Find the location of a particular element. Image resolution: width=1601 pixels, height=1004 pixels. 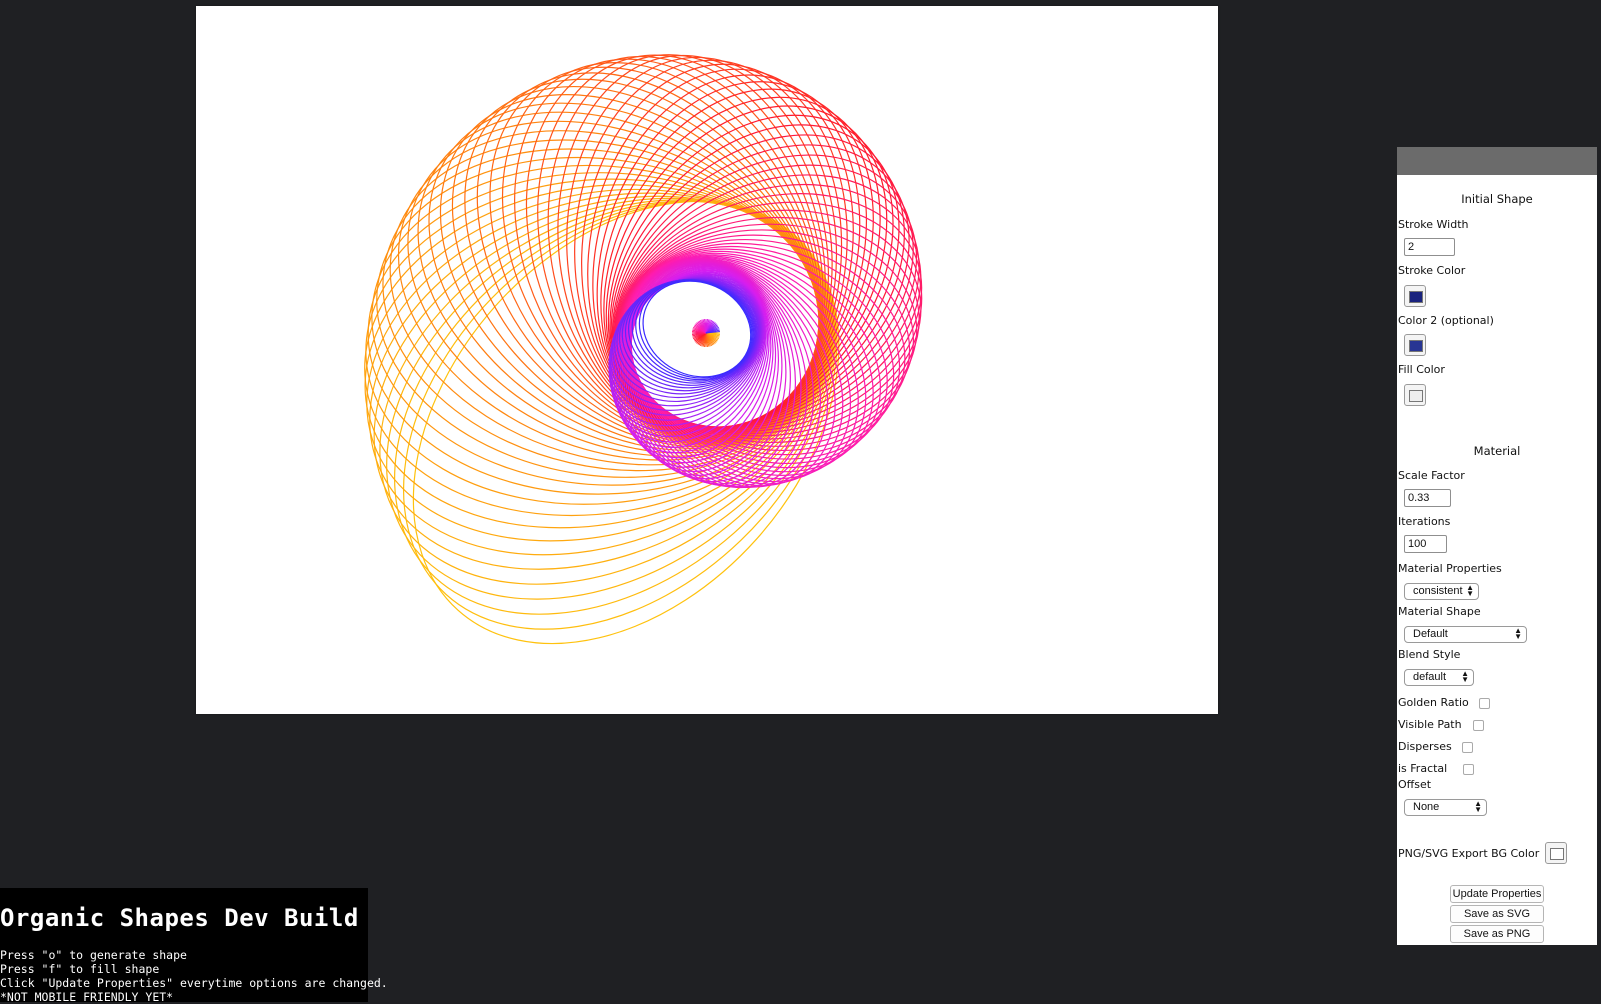

stroke-color-label: Stroke Color is located at coordinates (1432, 270).